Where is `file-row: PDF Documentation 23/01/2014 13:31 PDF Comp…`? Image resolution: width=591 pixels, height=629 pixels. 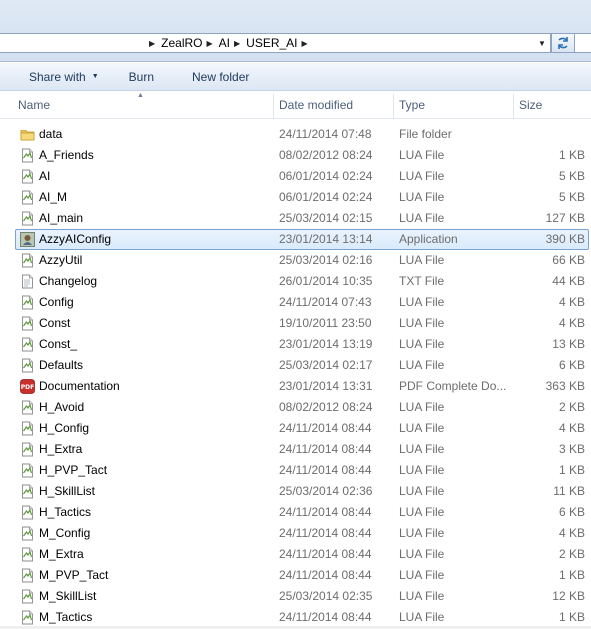
file-row: PDF Documentation 23/01/2014 13:31 PDF Comp… is located at coordinates (295, 386).